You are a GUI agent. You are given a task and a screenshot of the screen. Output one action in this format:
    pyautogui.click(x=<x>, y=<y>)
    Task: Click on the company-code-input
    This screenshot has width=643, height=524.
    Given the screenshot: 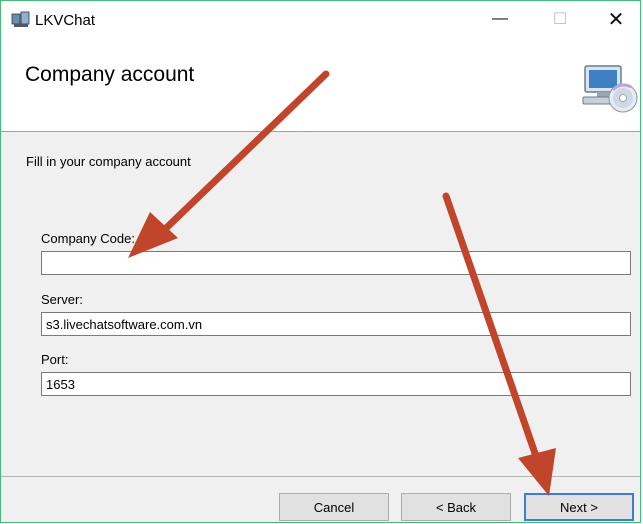 What is the action you would take?
    pyautogui.click(x=336, y=263)
    